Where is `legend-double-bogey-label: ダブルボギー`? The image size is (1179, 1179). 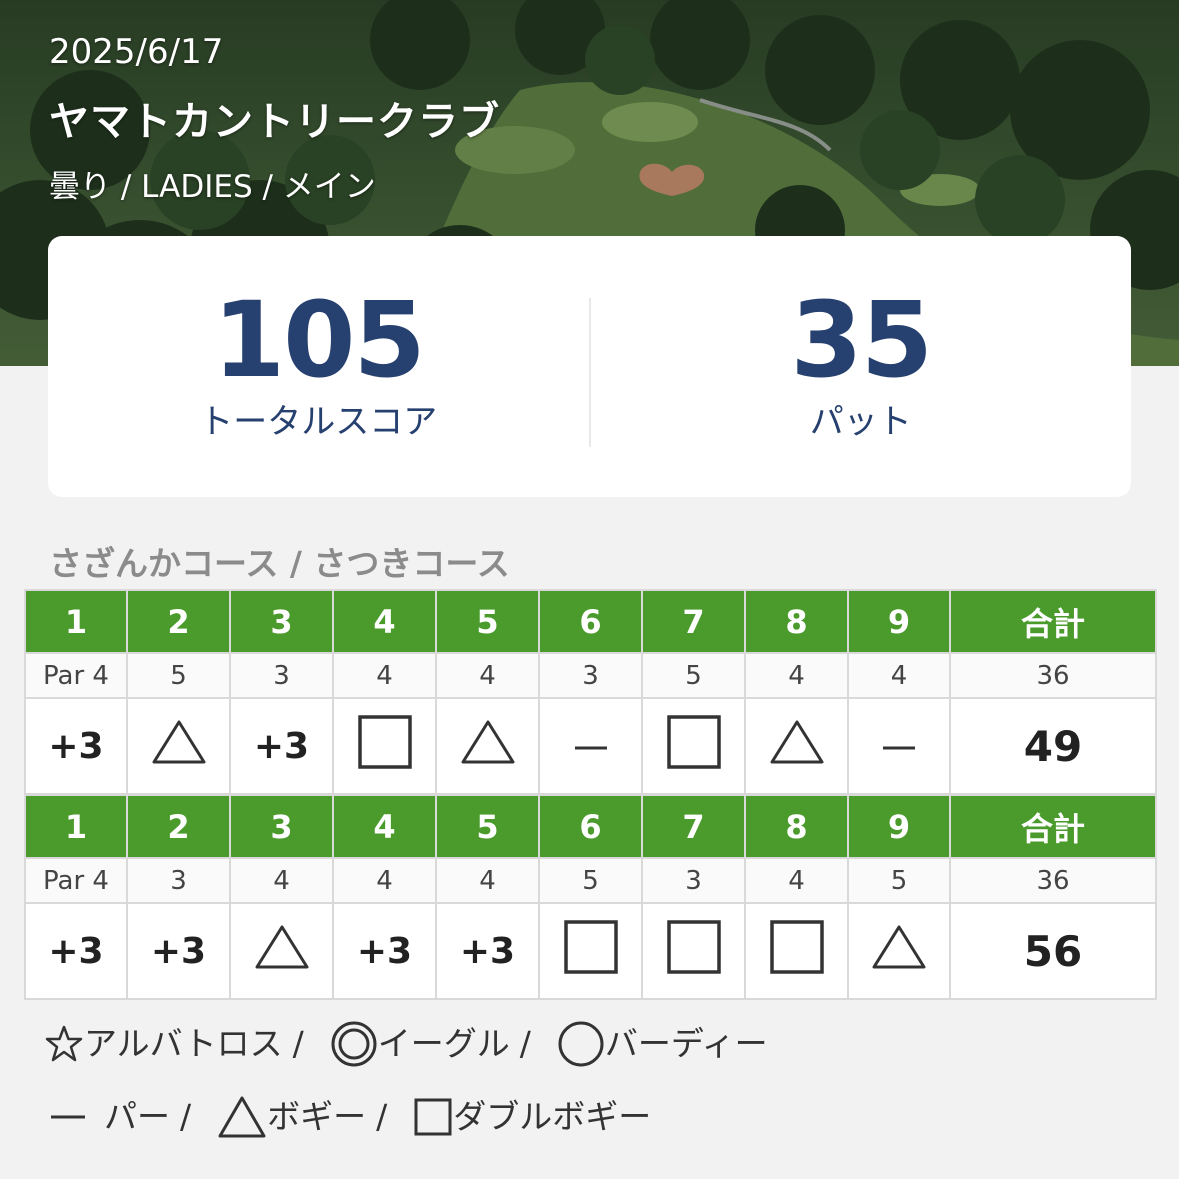 legend-double-bogey-label: ダブルボギー is located at coordinates (552, 1116).